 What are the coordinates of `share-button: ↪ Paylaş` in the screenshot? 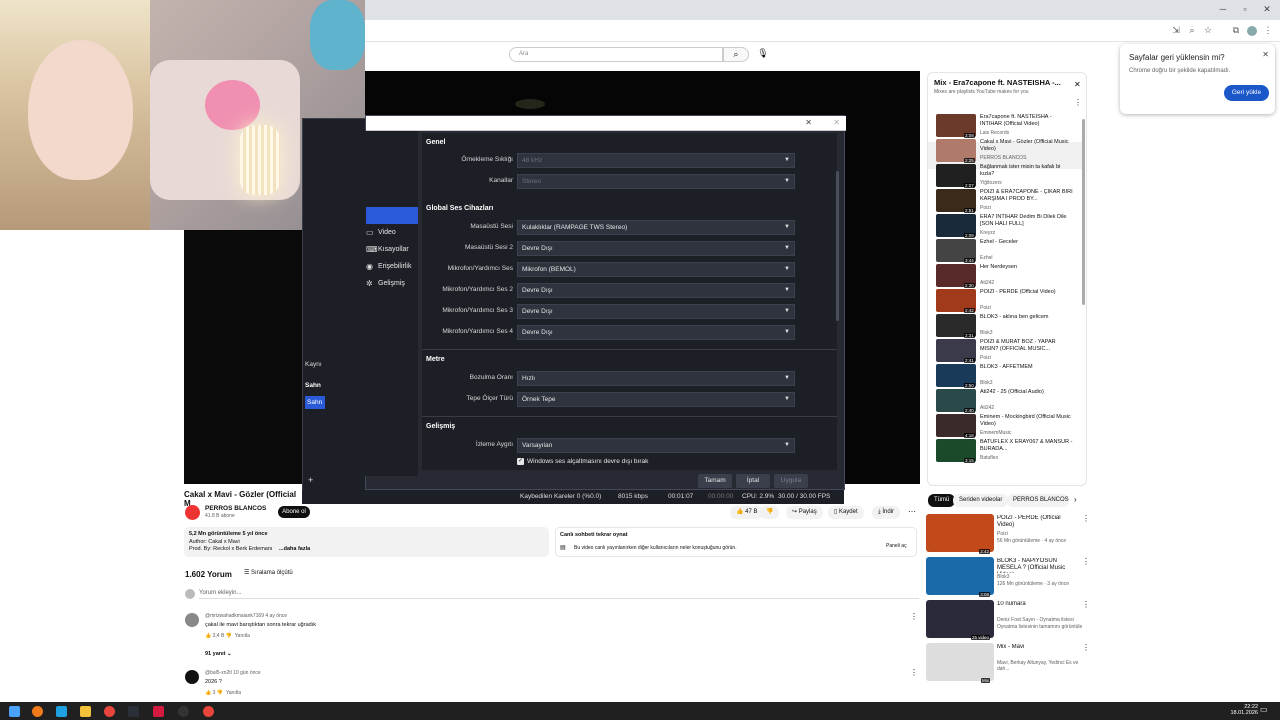 It's located at (804, 512).